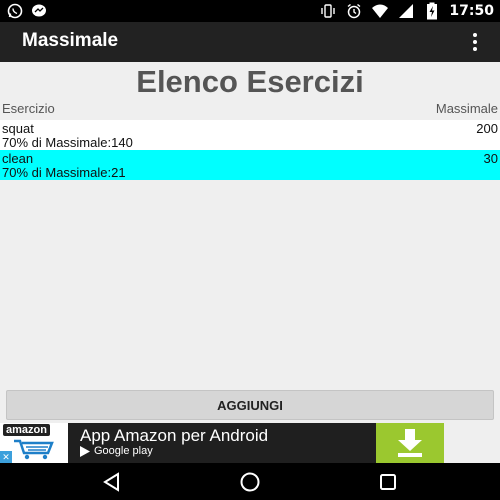 This screenshot has width=500, height=500. I want to click on download-button, so click(410, 443).